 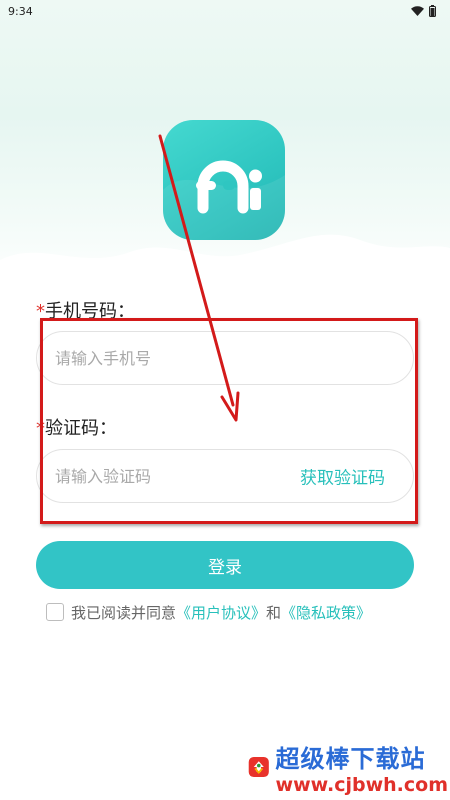 I want to click on agreement-checkbox, so click(x=55, y=612).